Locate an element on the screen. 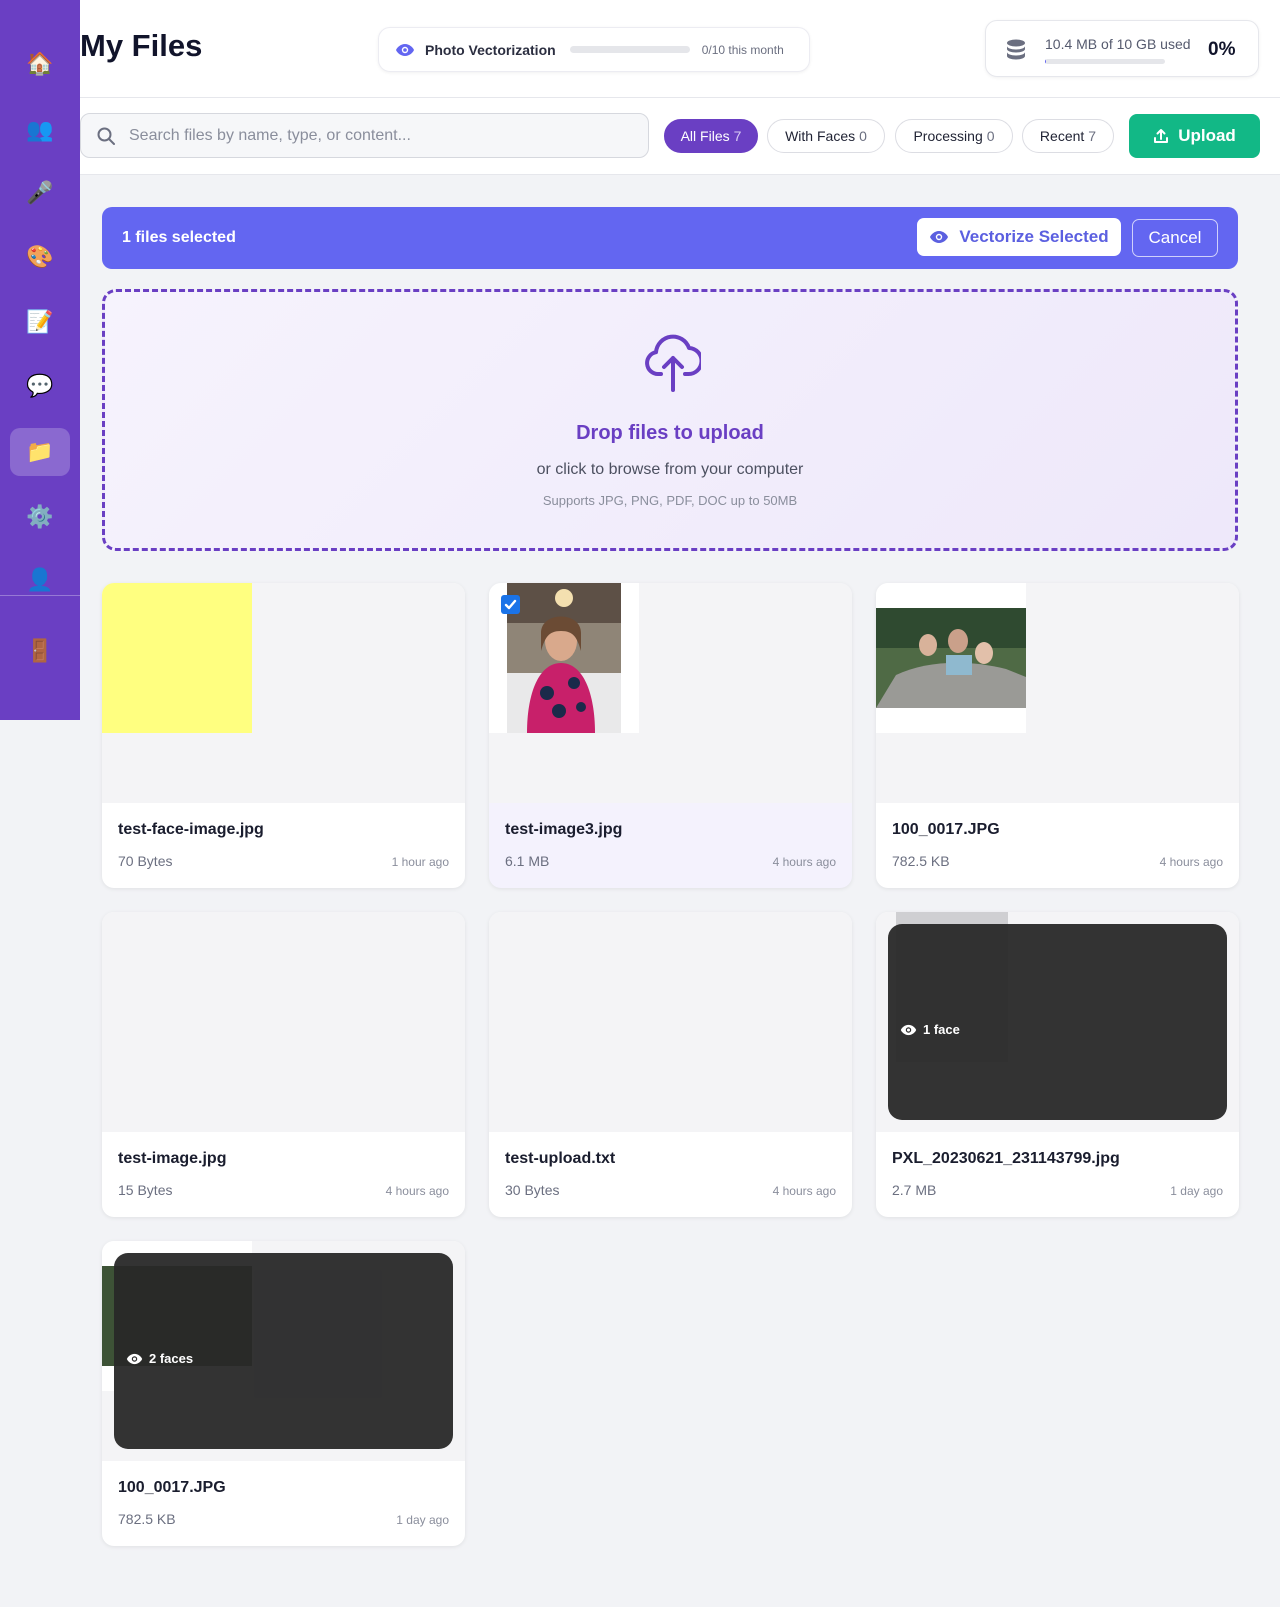 This screenshot has width=1280, height=1607. image-thumbnail is located at coordinates (951, 658).